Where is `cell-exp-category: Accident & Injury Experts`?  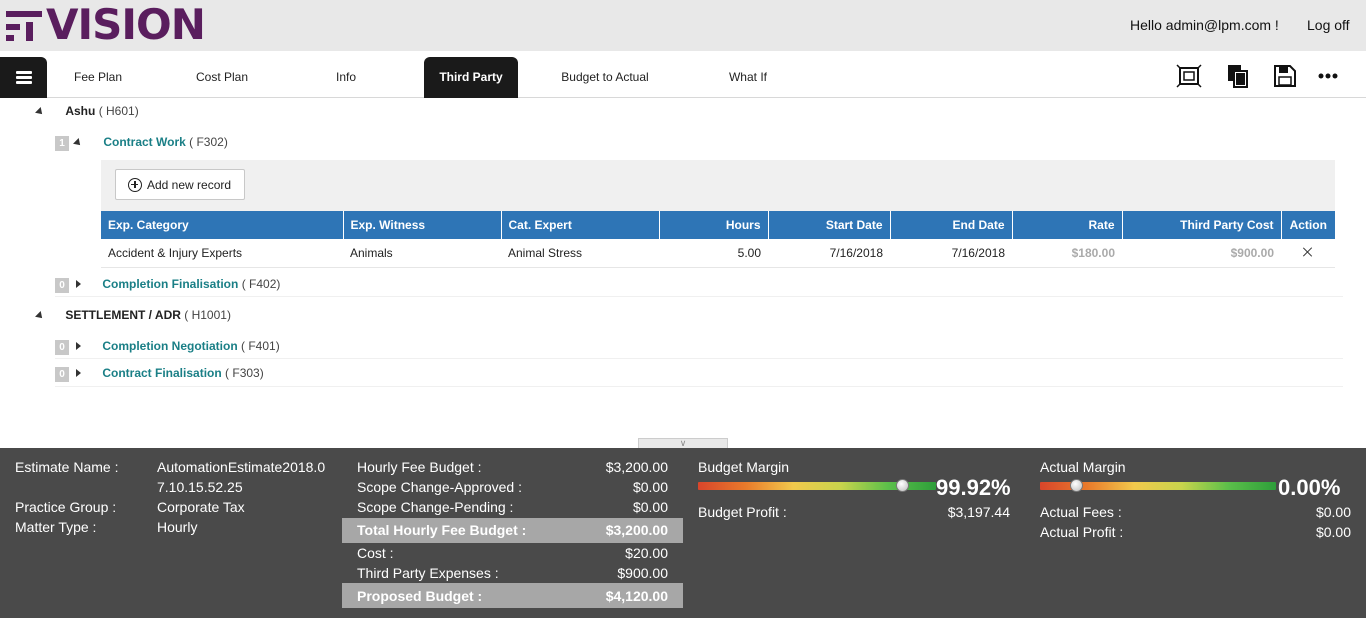
cell-exp-category: Accident & Injury Experts is located at coordinates (222, 253).